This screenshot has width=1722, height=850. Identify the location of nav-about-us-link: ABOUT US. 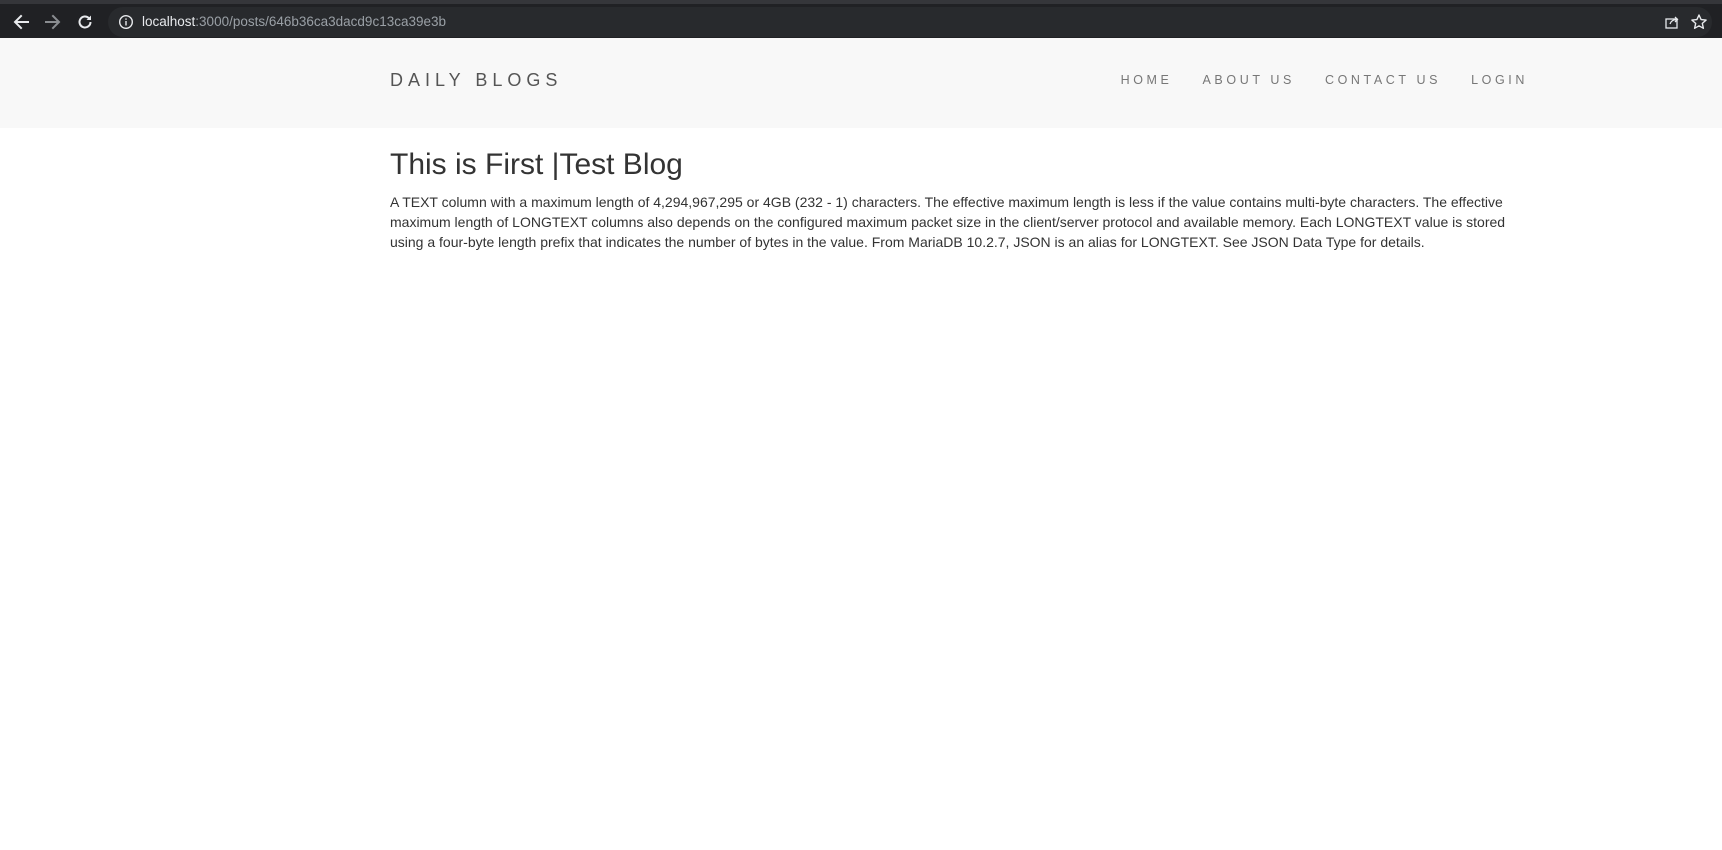
(1249, 80).